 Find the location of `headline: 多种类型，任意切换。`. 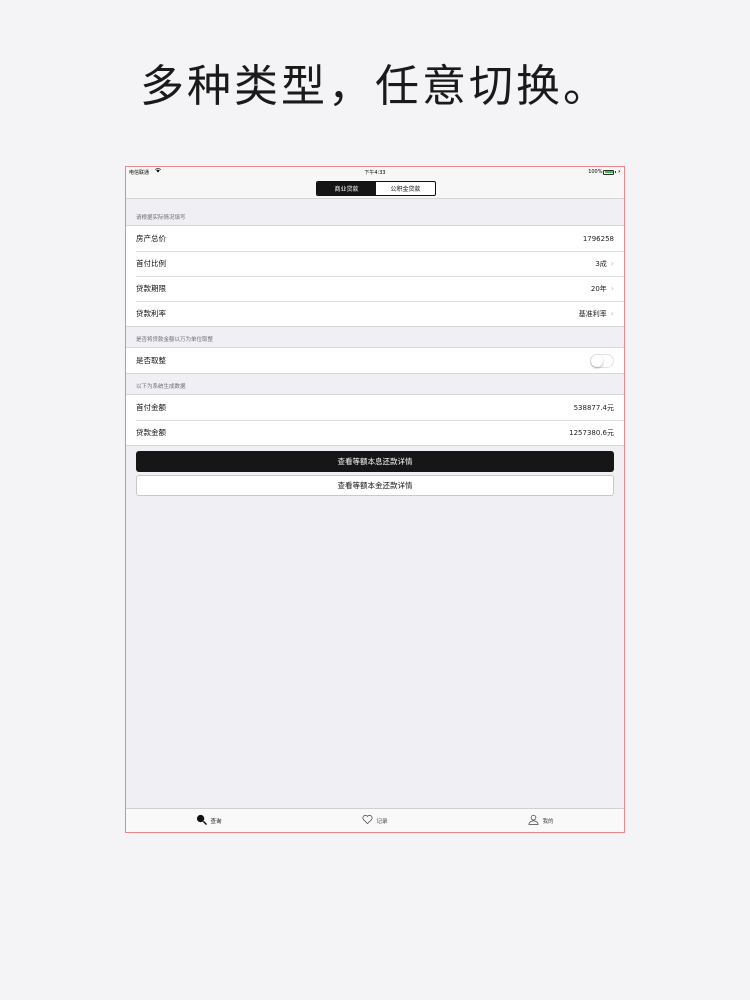

headline: 多种类型，任意切换。 is located at coordinates (375, 86).